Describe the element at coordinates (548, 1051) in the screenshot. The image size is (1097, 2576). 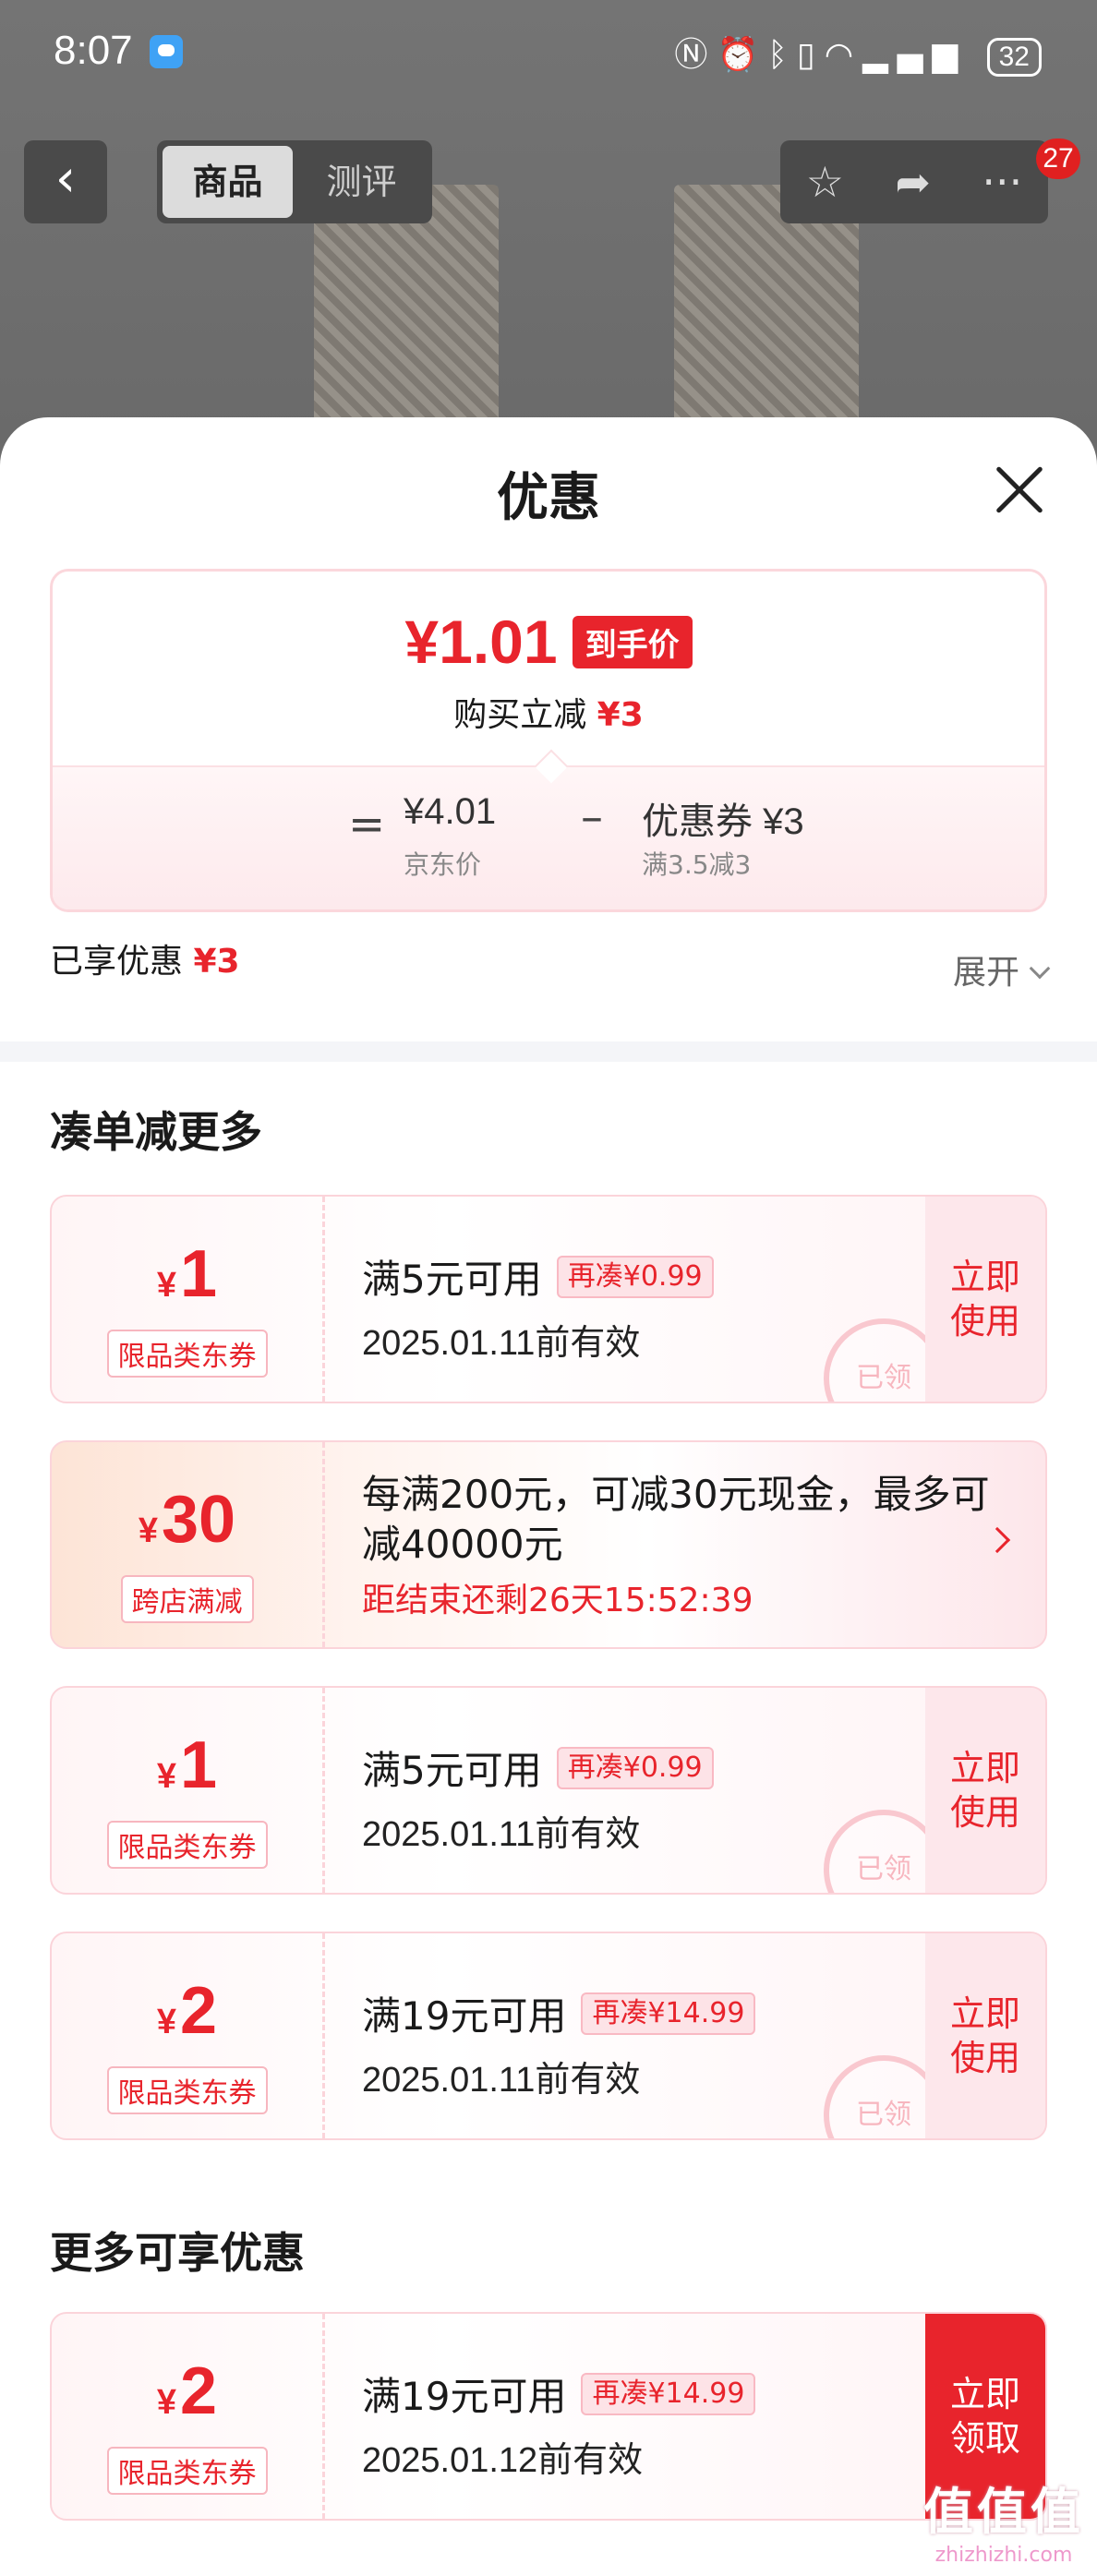
I see `divider` at that location.